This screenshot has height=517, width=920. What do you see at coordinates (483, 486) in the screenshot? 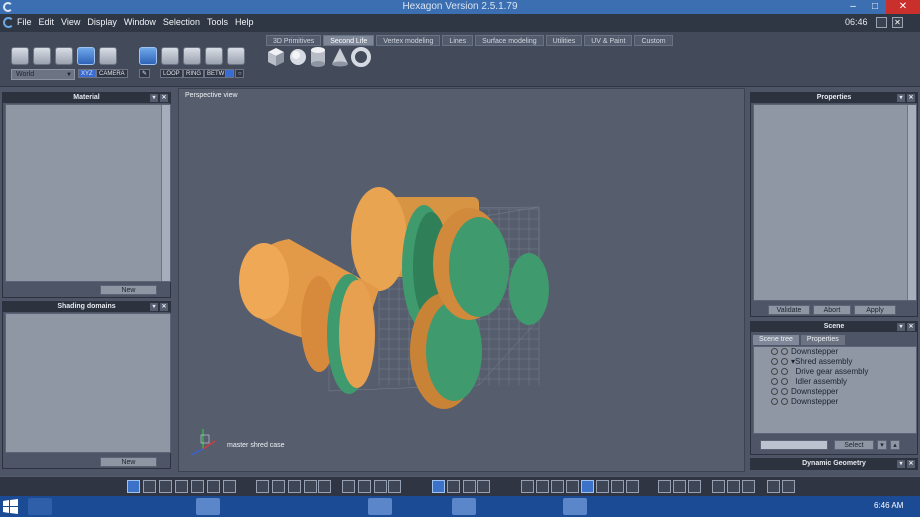
I see `dolly-icon` at bounding box center [483, 486].